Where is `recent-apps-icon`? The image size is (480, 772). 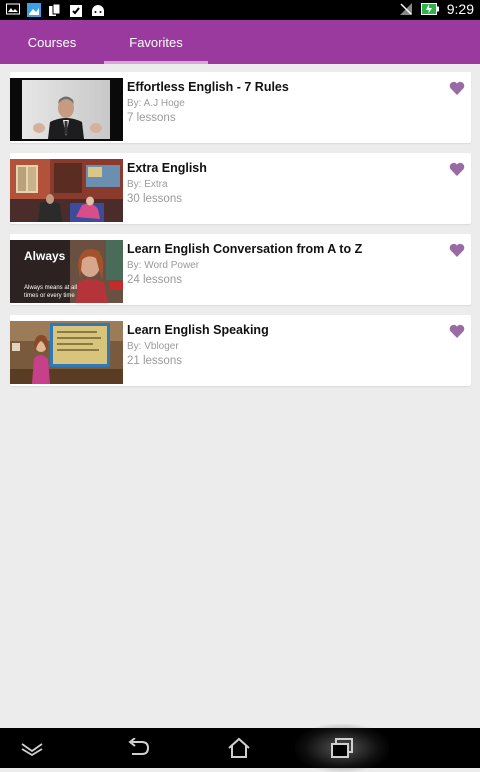
recent-apps-icon is located at coordinates (342, 748).